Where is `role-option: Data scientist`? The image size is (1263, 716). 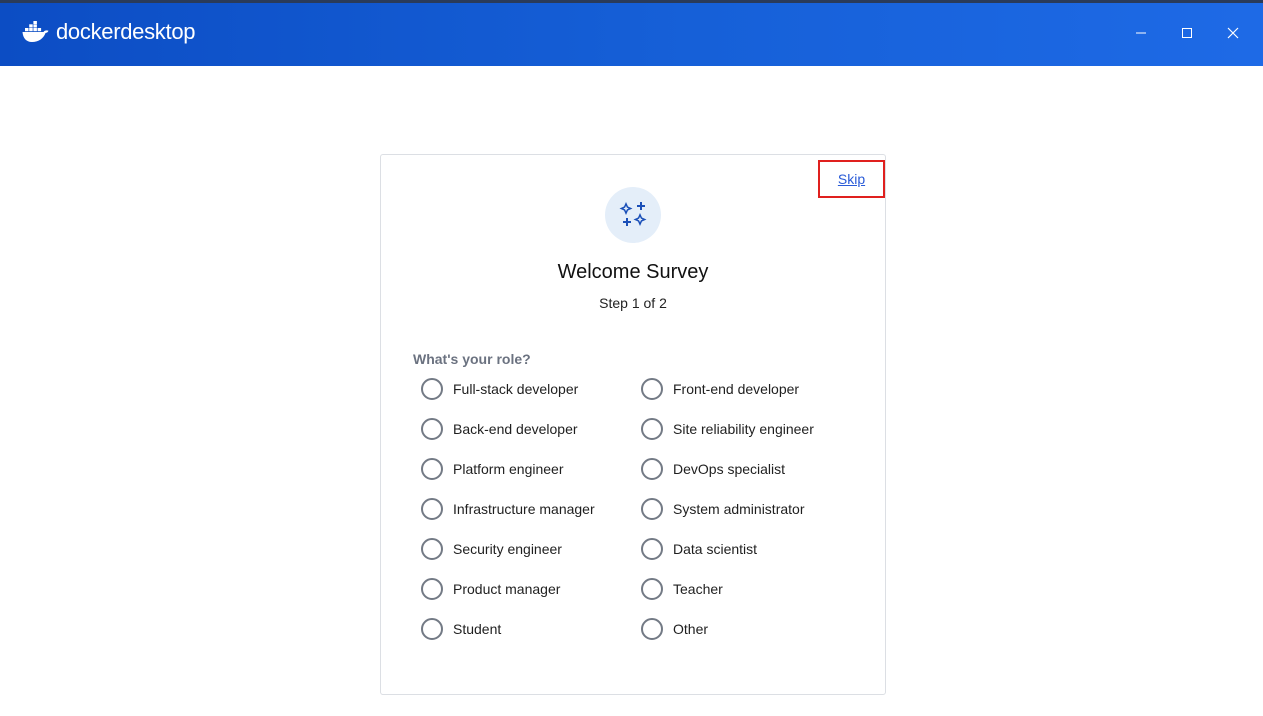
role-option: Data scientist is located at coordinates (699, 549).